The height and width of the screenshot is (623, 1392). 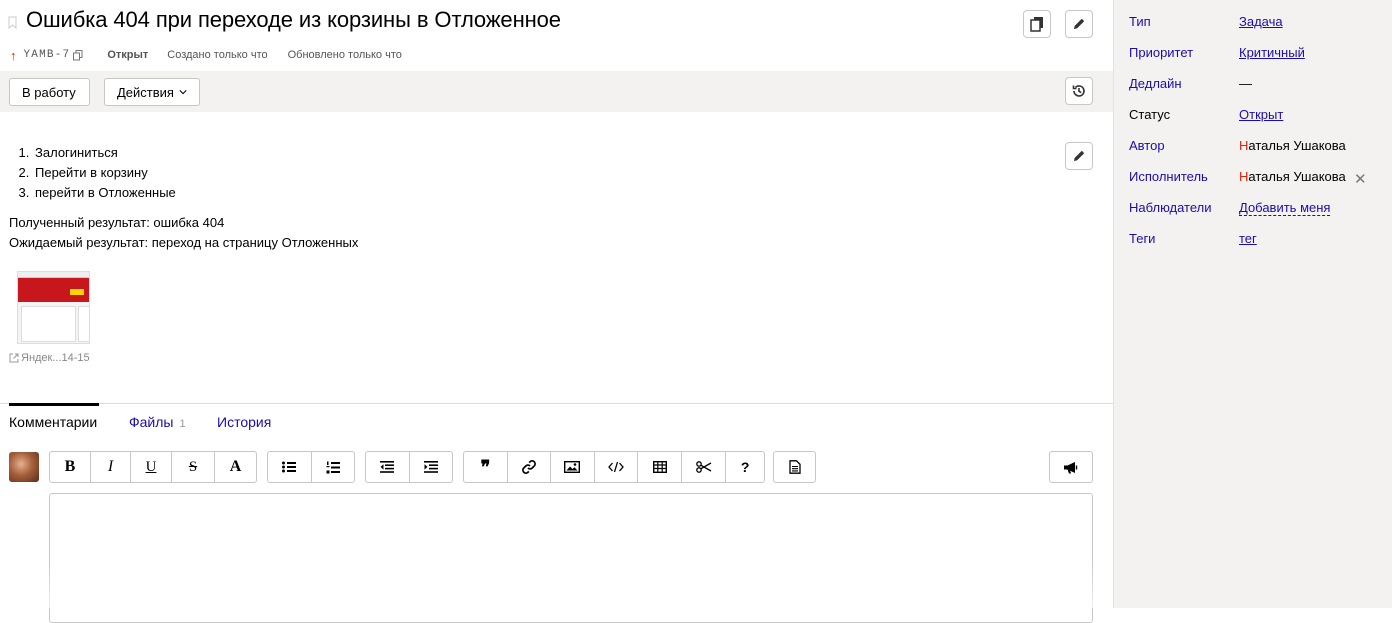 What do you see at coordinates (1155, 83) in the screenshot?
I see `prop-deadline-label: Дедлайн` at bounding box center [1155, 83].